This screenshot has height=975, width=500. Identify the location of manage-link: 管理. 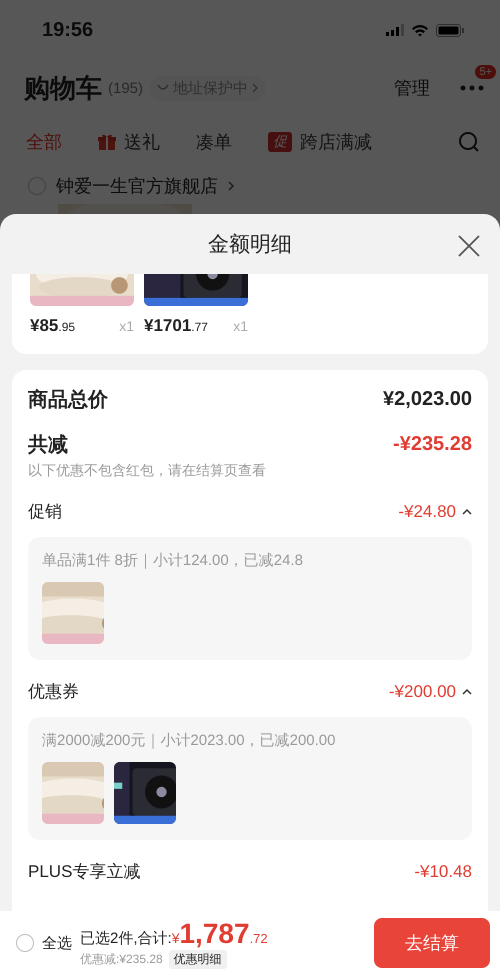
(412, 88).